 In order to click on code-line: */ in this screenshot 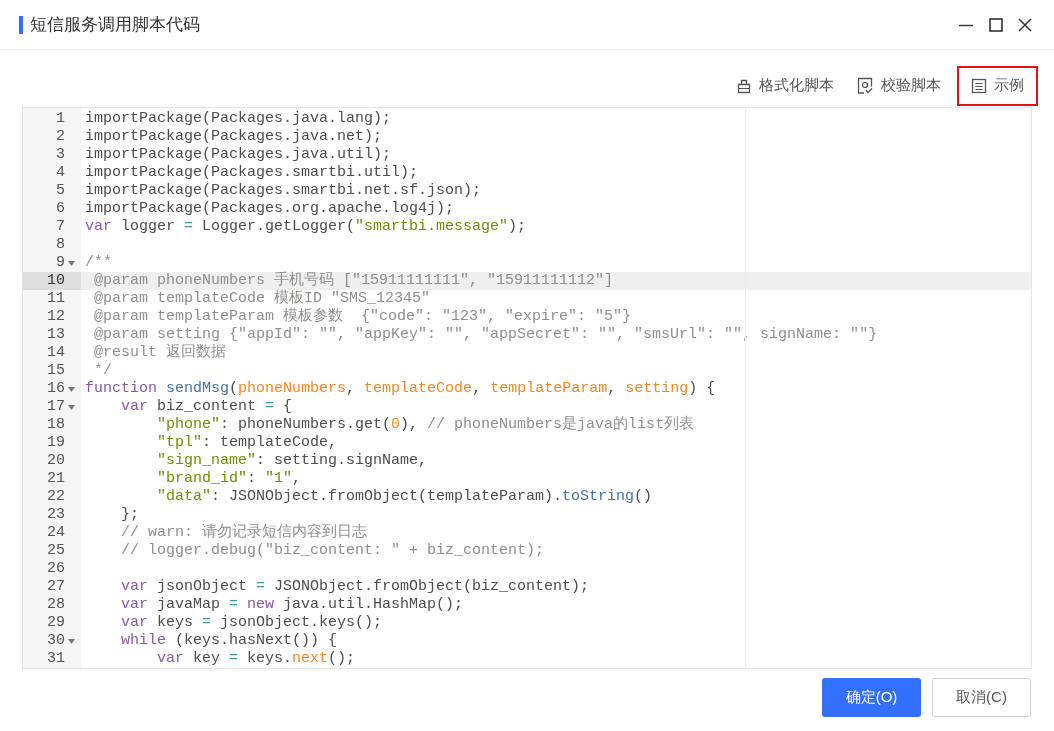, I will do `click(102, 370)`.